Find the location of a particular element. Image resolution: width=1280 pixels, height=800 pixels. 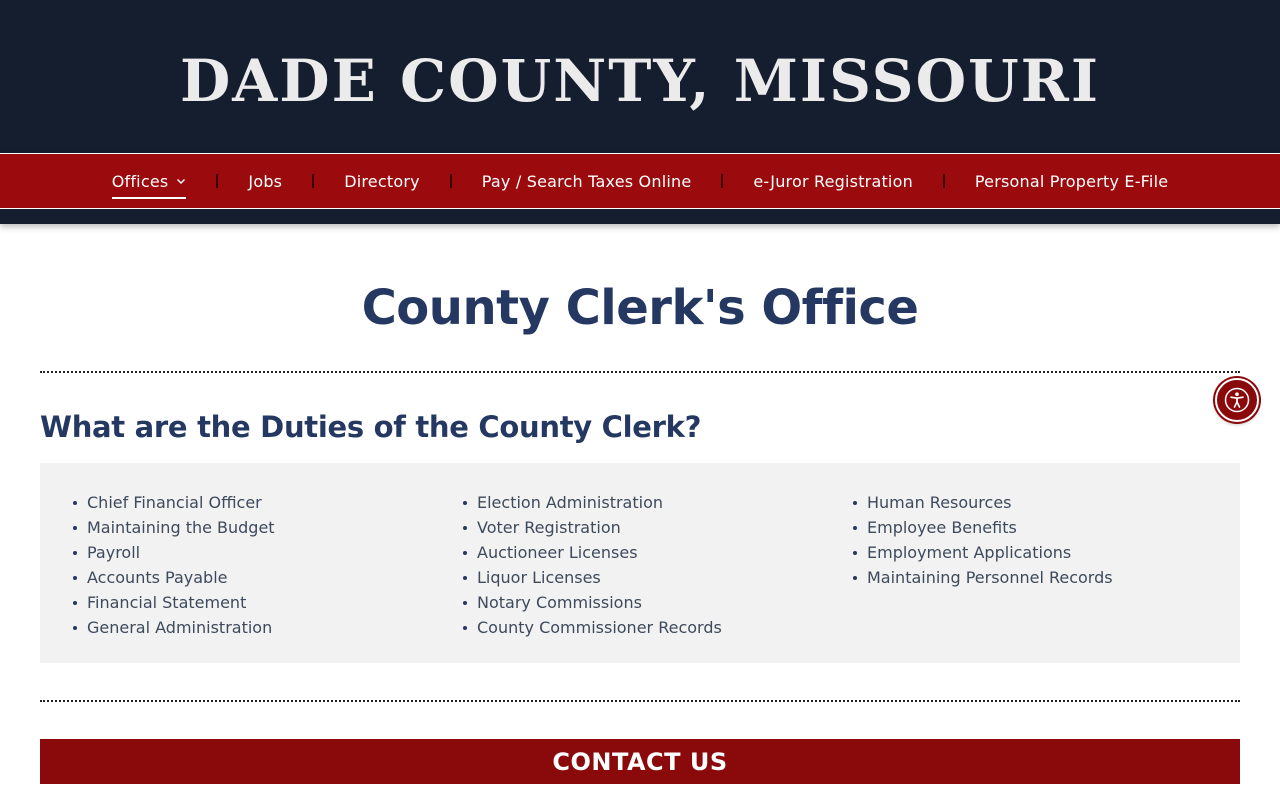

nav-item-pay-taxes: Pay / Search Taxes Online is located at coordinates (587, 181).